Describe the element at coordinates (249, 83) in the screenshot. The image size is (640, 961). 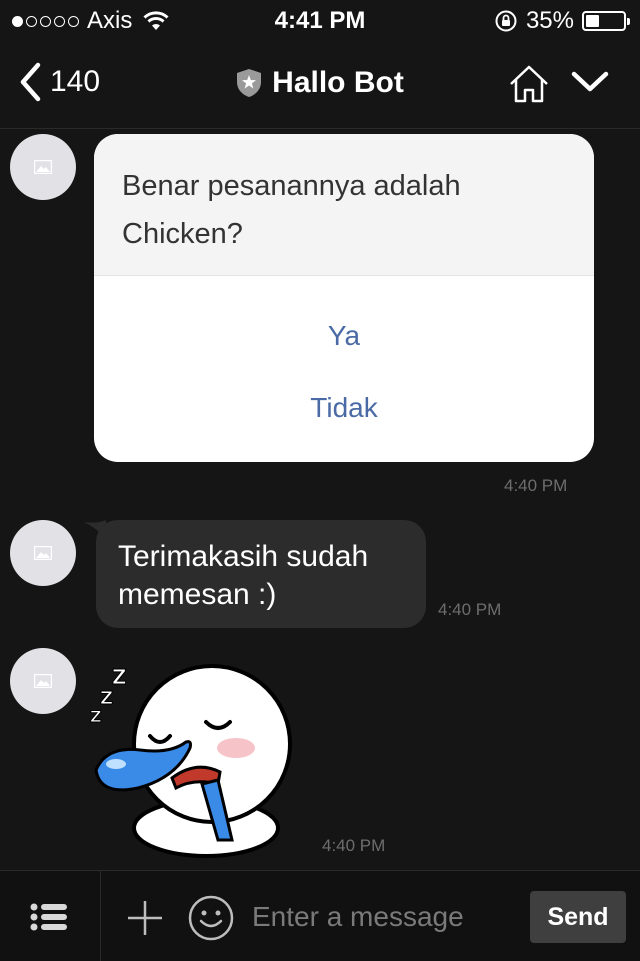
I see `shield-star-icon` at that location.